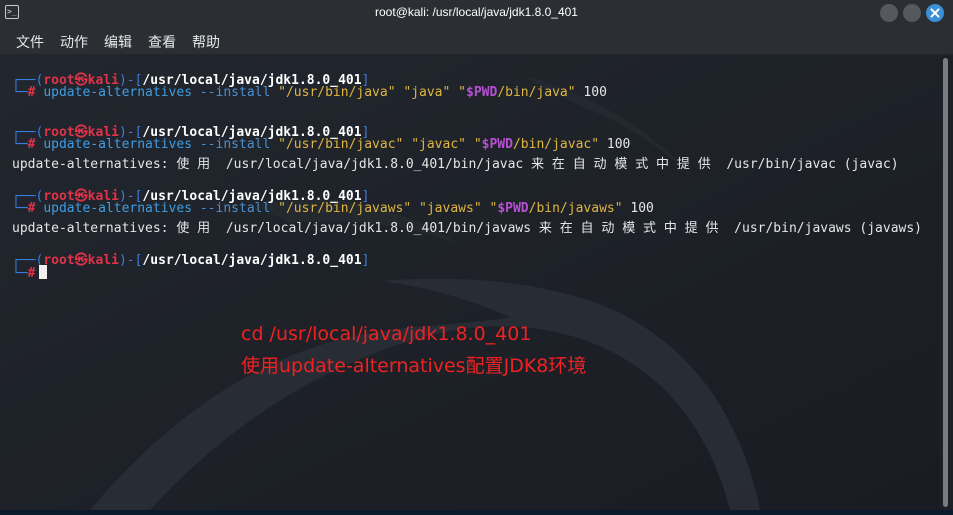  What do you see at coordinates (118, 42) in the screenshot?
I see `menu-edit: 编辑` at bounding box center [118, 42].